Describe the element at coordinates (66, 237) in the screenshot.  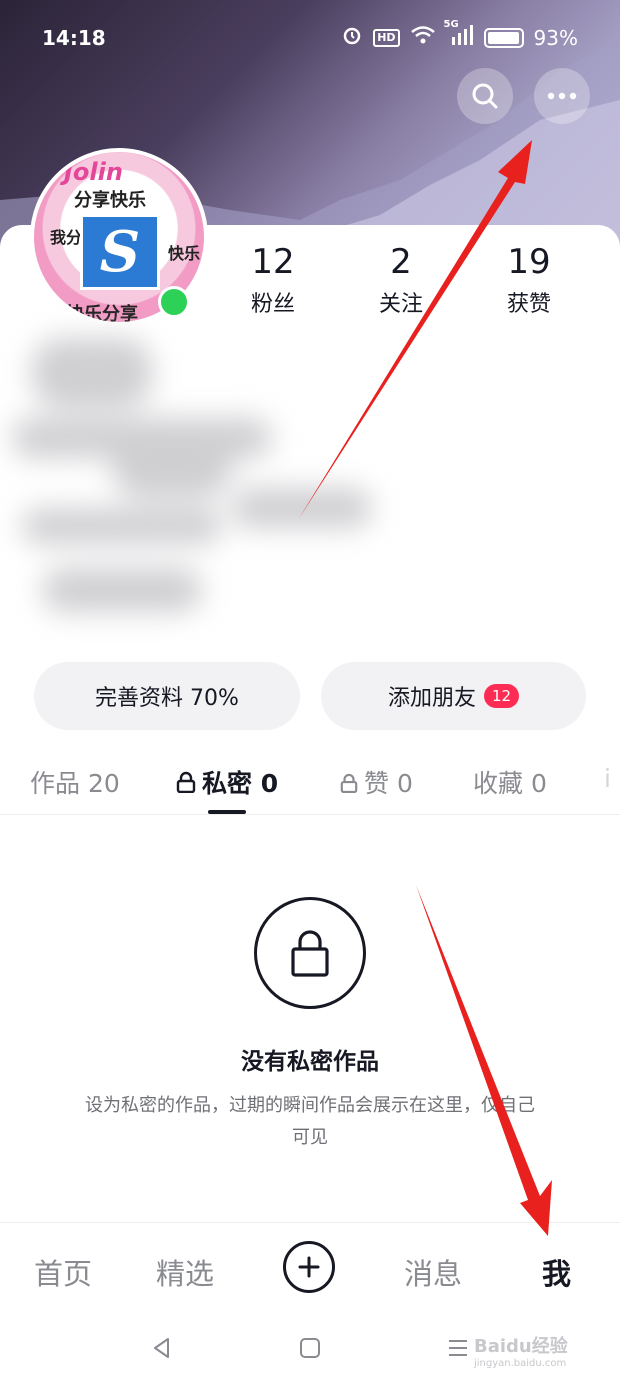
I see `avatar-text-left: 我分` at that location.